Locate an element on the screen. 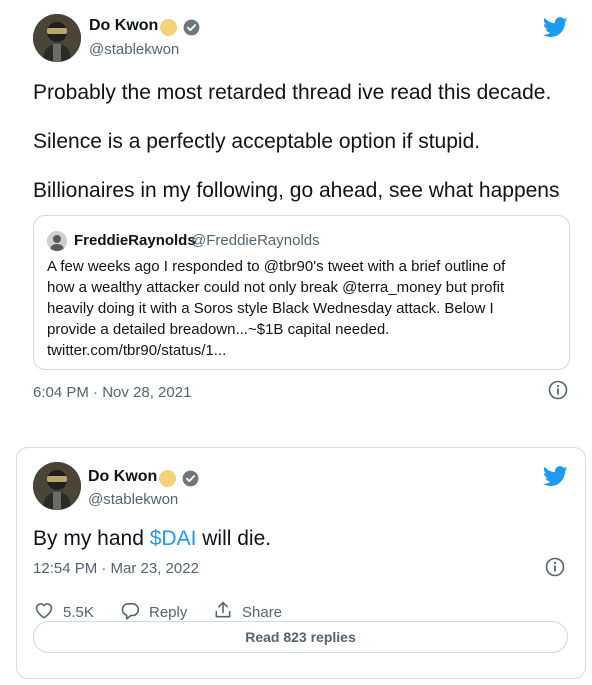 This screenshot has height=685, width=592. like-button: 5.5K is located at coordinates (64, 612).